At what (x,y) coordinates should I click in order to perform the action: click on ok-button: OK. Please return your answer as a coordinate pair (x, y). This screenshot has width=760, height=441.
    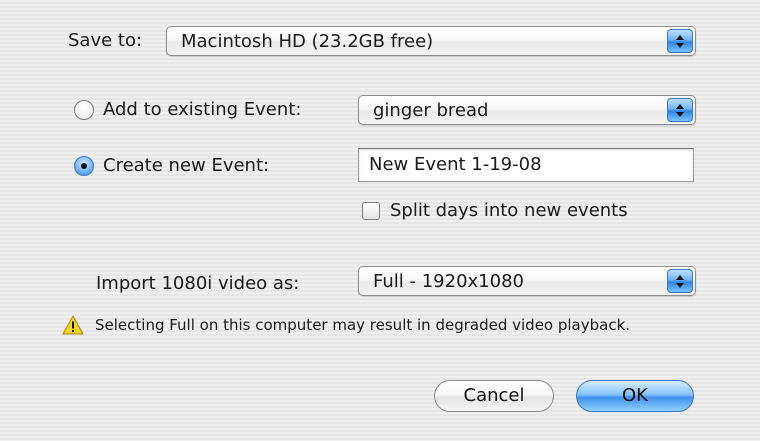
    Looking at the image, I should click on (635, 396).